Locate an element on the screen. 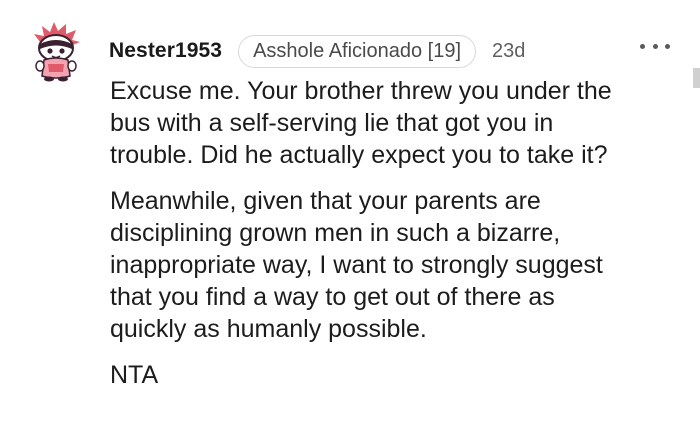 The width and height of the screenshot is (700, 425). comment-age: 23d is located at coordinates (509, 50).